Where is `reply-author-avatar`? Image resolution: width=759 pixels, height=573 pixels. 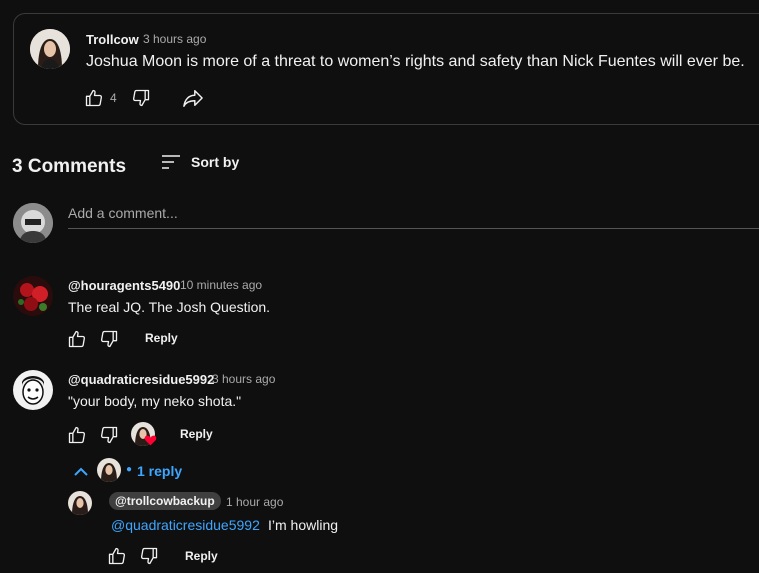
reply-author-avatar is located at coordinates (80, 503).